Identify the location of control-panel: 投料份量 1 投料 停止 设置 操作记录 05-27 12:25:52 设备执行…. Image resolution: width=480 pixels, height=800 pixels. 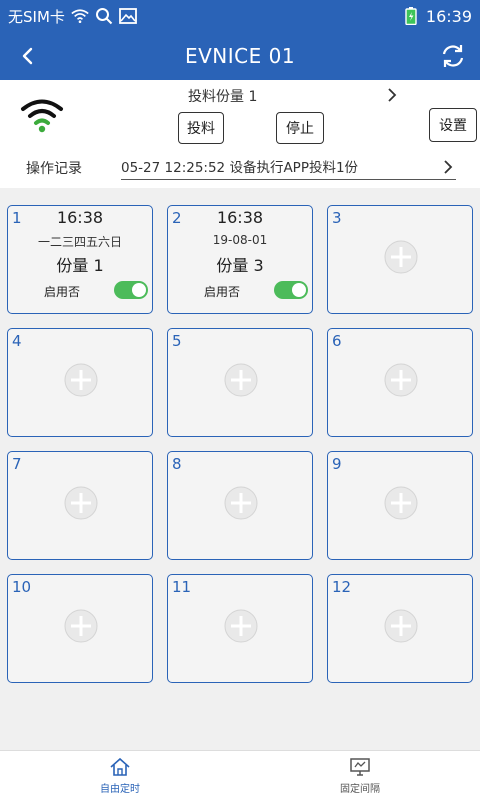
(240, 134).